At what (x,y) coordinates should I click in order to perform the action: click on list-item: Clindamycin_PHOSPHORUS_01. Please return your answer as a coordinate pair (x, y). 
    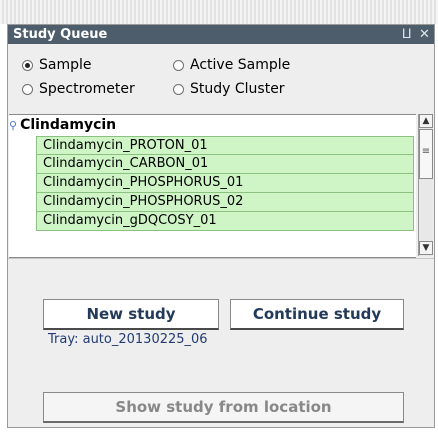
    Looking at the image, I should click on (225, 183).